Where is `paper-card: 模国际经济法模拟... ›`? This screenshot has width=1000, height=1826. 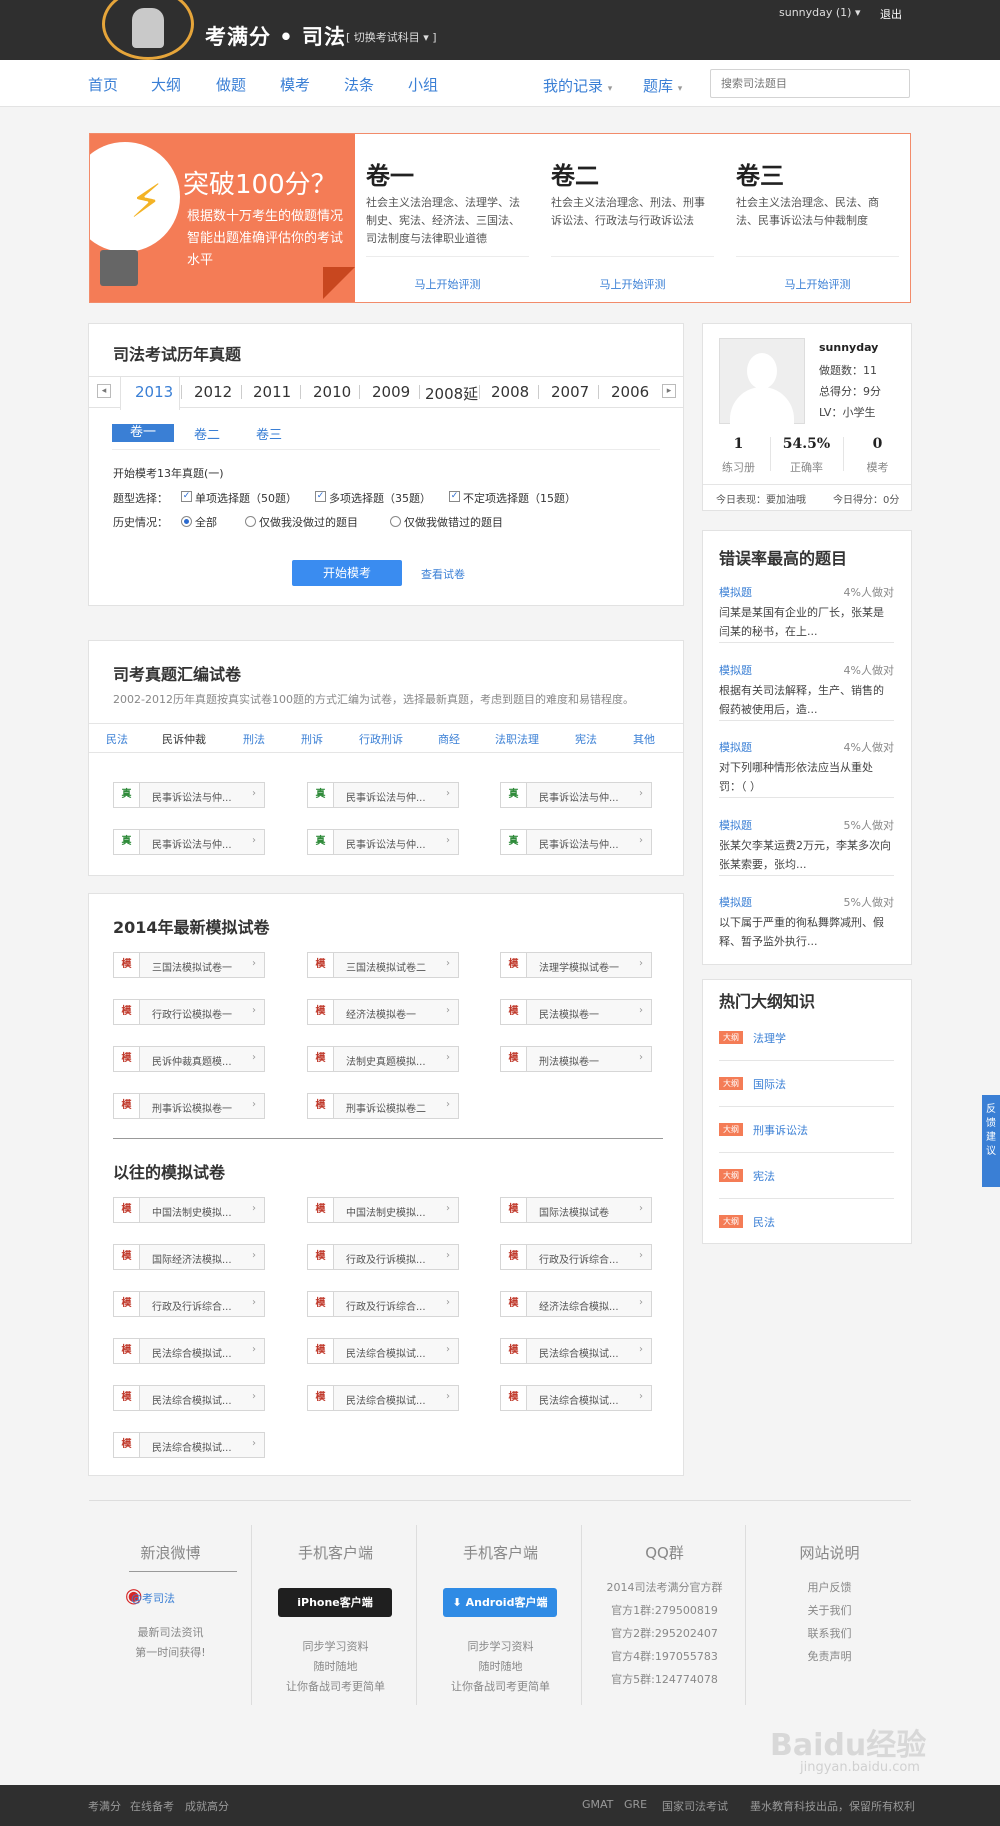
paper-card: 模国际经济法模拟... › is located at coordinates (189, 1257).